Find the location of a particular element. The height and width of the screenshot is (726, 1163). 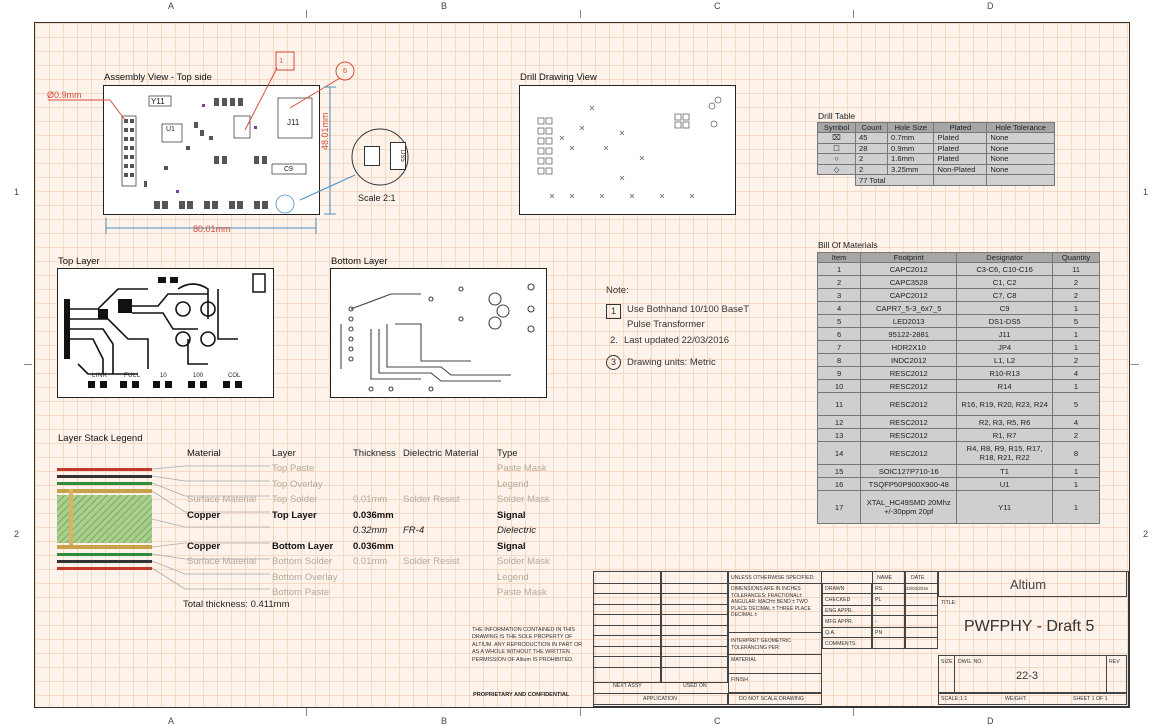

drill-table-title: Drill Table is located at coordinates (837, 116).